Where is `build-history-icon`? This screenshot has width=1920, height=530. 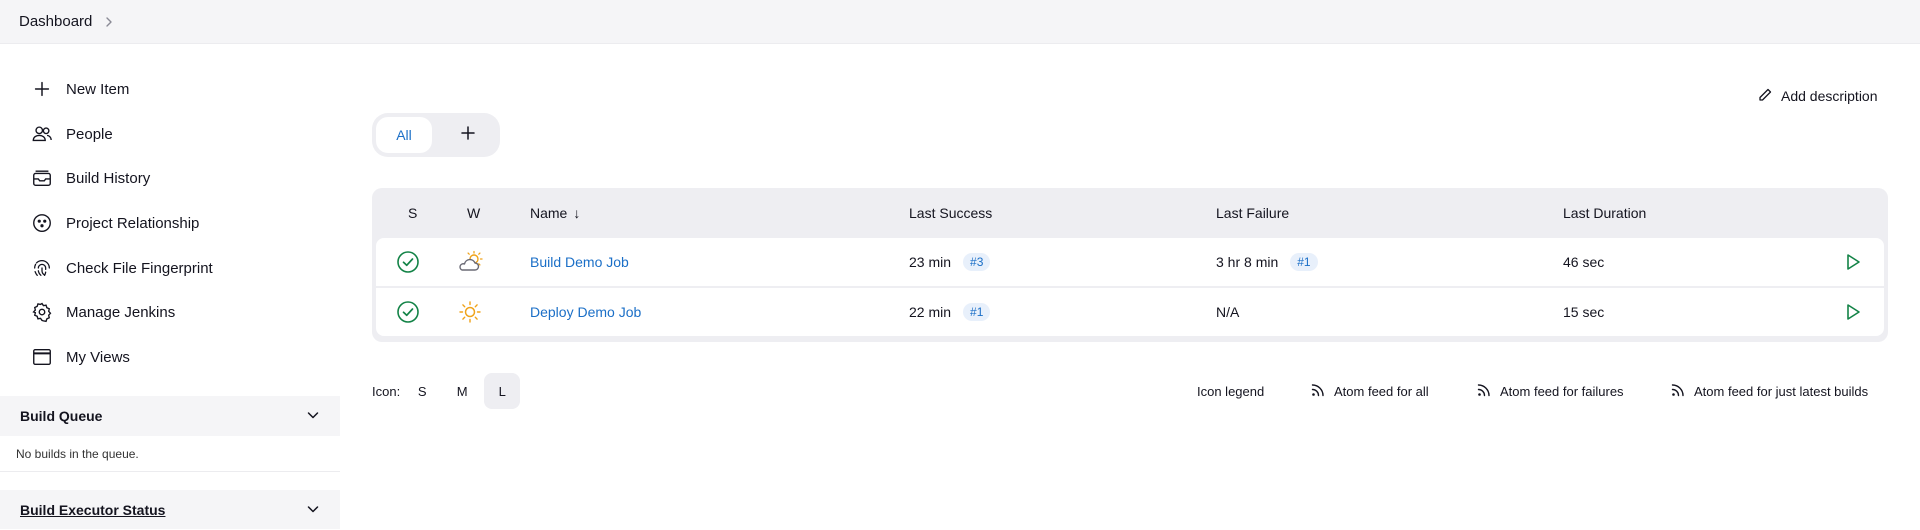 build-history-icon is located at coordinates (42, 178).